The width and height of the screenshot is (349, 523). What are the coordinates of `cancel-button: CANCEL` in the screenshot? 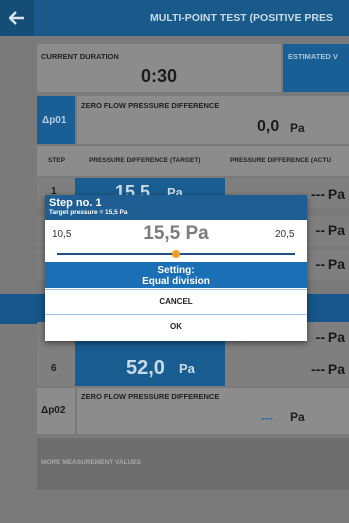 It's located at (176, 301).